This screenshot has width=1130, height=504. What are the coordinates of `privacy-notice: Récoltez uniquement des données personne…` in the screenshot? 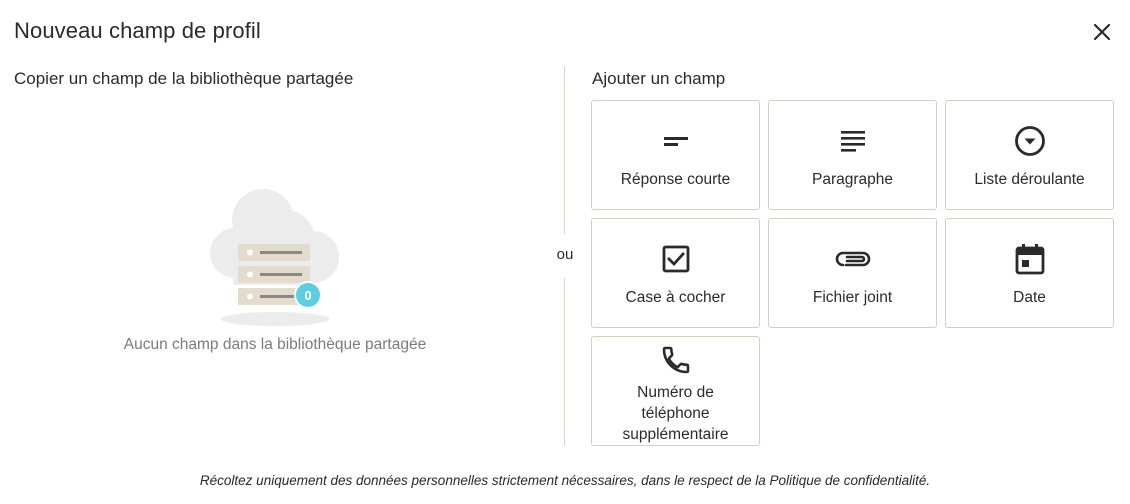 It's located at (565, 480).